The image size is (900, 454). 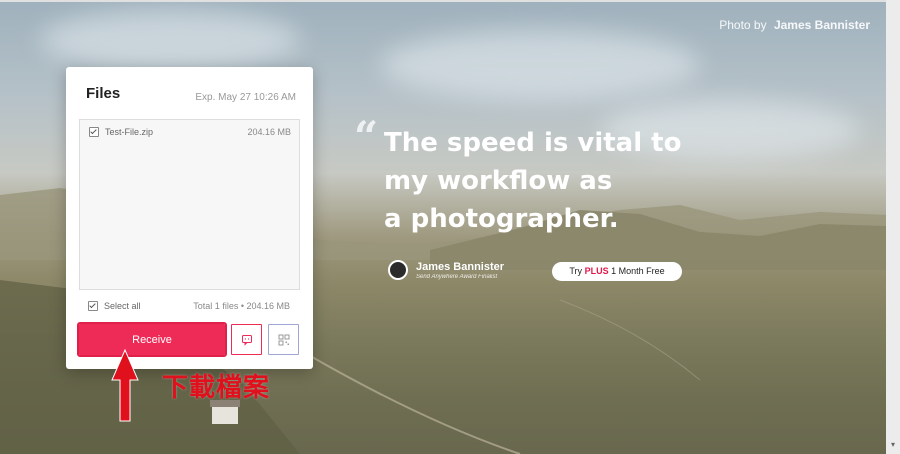 I want to click on qr-code-icon, so click(x=283, y=339).